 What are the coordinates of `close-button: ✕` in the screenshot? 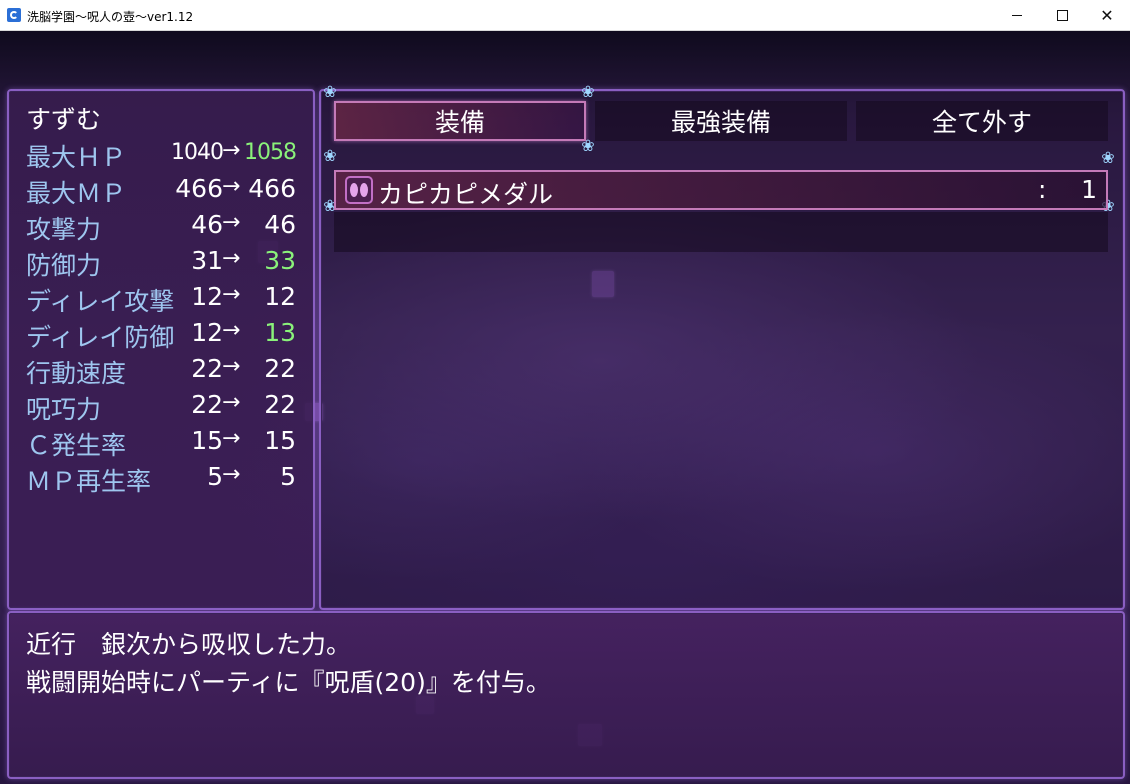 It's located at (1107, 15).